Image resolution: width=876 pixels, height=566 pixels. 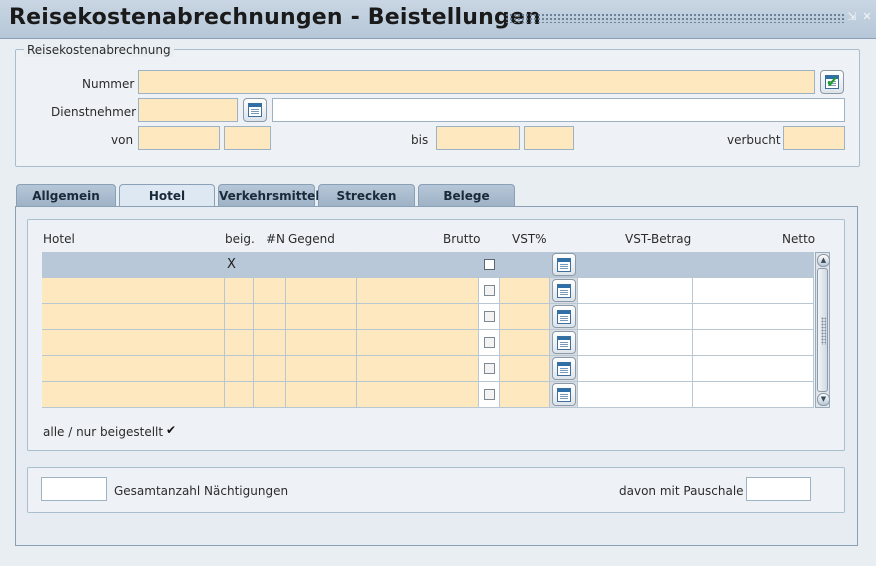 What do you see at coordinates (268, 195) in the screenshot?
I see `tab-verkehrsmittel: Verkehrsmittel` at bounding box center [268, 195].